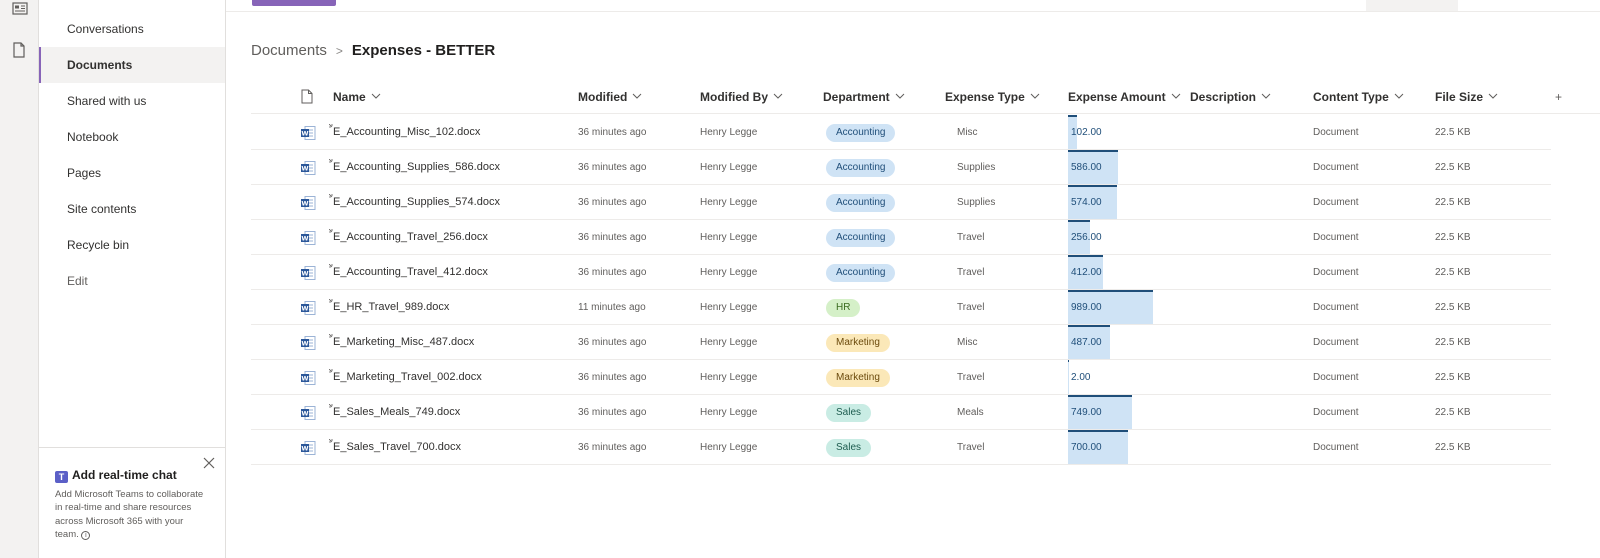 This screenshot has width=1600, height=558. Describe the element at coordinates (20, 50) in the screenshot. I see `file-icon` at that location.